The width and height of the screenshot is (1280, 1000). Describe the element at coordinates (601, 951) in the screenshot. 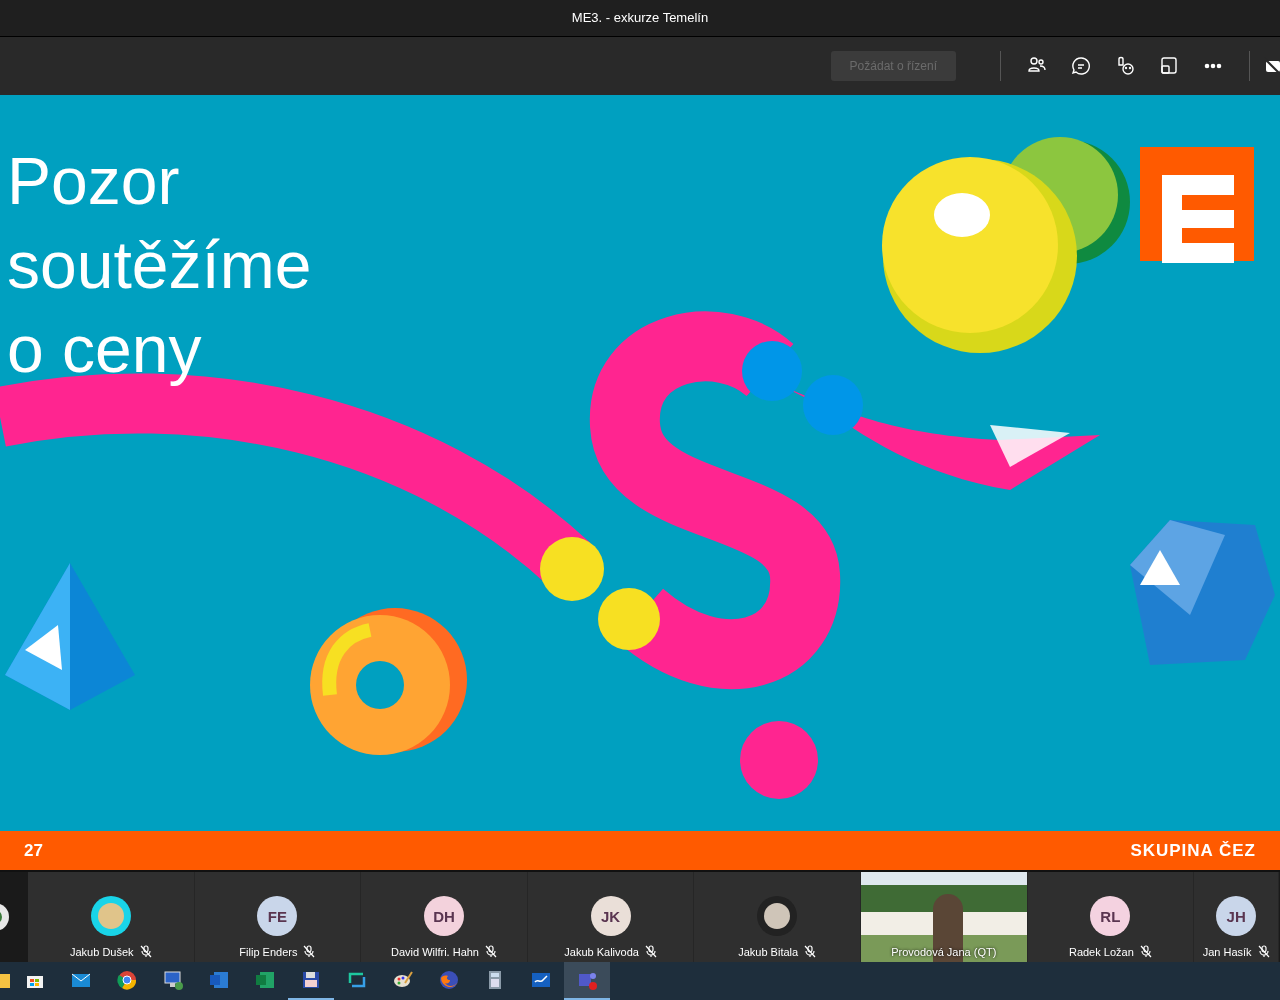

I see `participant-name: Jakub Kalivoda` at that location.